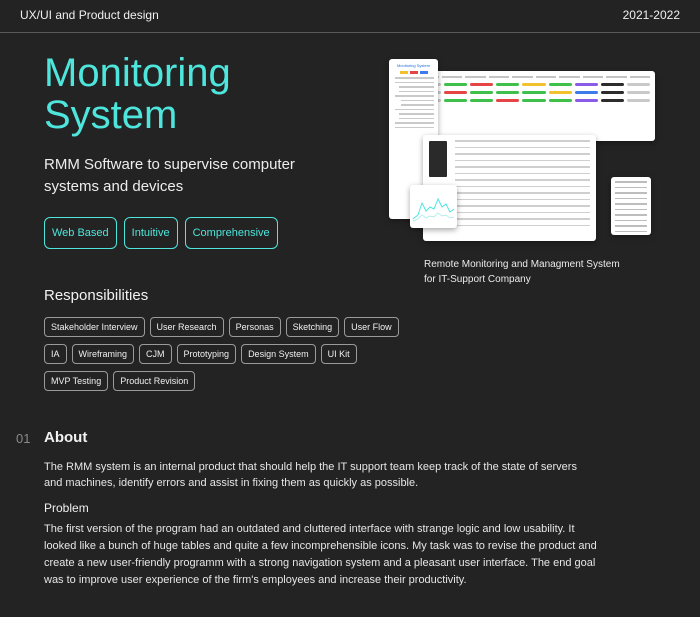 Image resolution: width=700 pixels, height=617 pixels. Describe the element at coordinates (338, 354) in the screenshot. I see `tag-ui-kit: UI Kit` at that location.